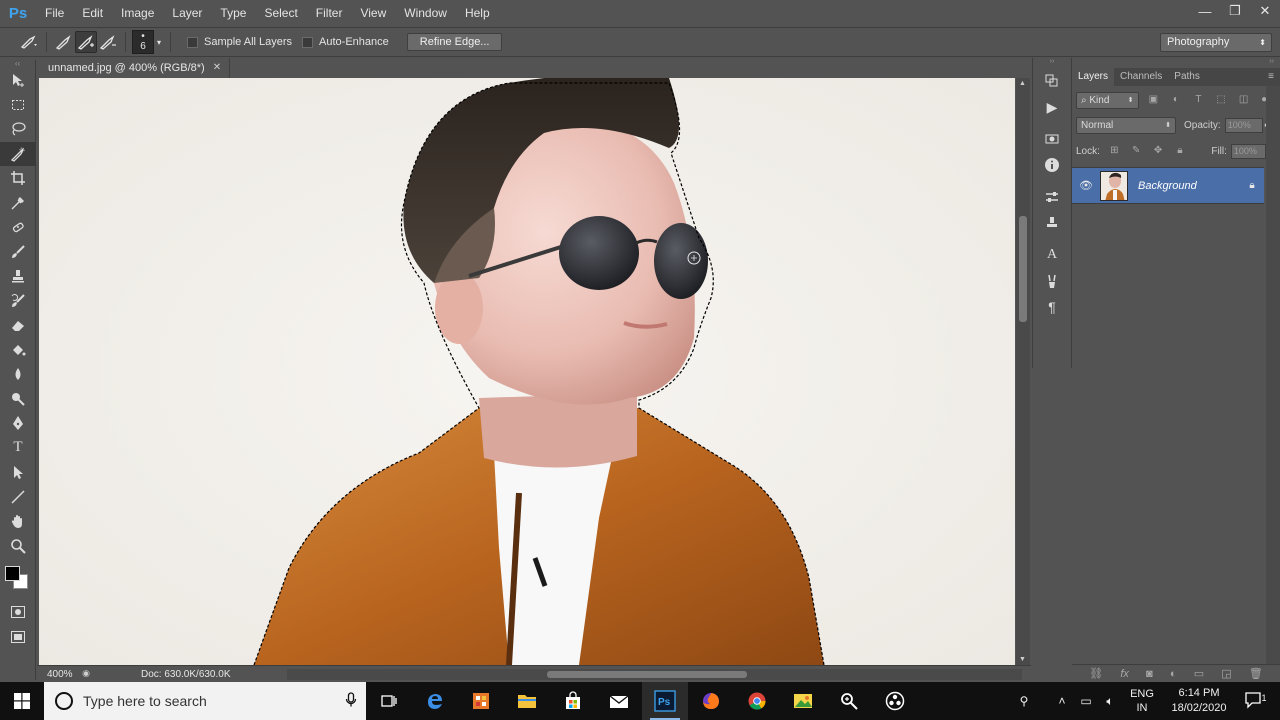 The width and height of the screenshot is (1280, 720). What do you see at coordinates (1114, 151) in the screenshot?
I see `lock-transparent-icon: ⊞` at bounding box center [1114, 151].